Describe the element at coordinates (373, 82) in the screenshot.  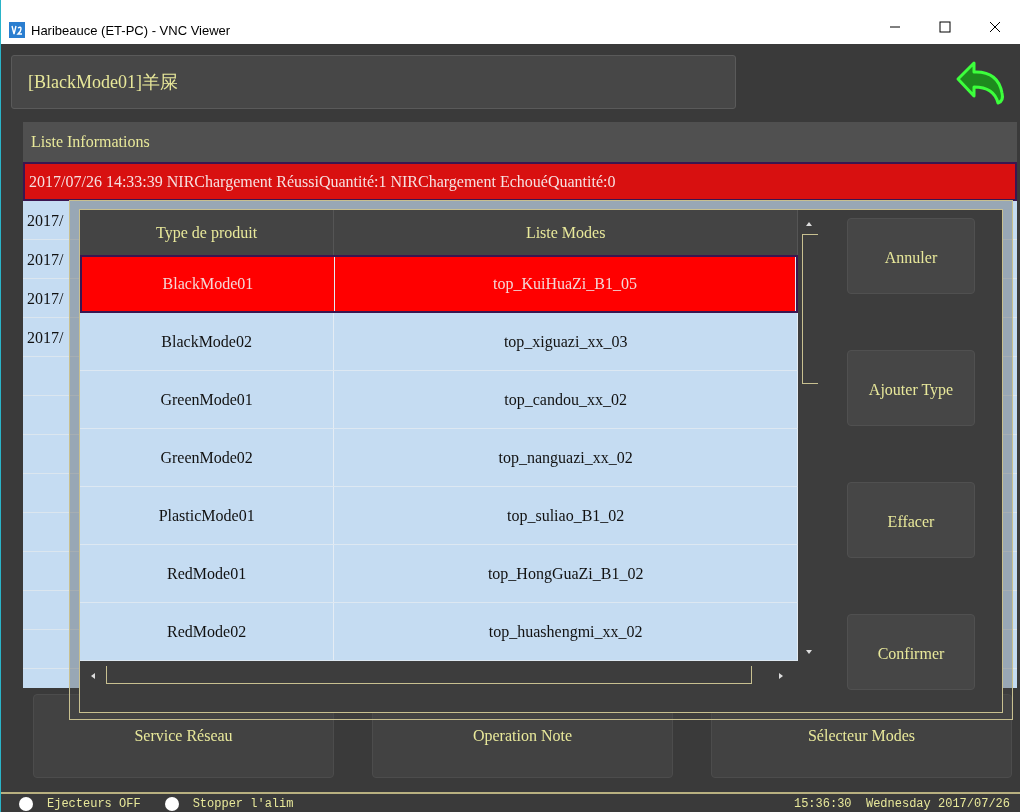
I see `mode-title: [BlackMode01]羊屎` at that location.